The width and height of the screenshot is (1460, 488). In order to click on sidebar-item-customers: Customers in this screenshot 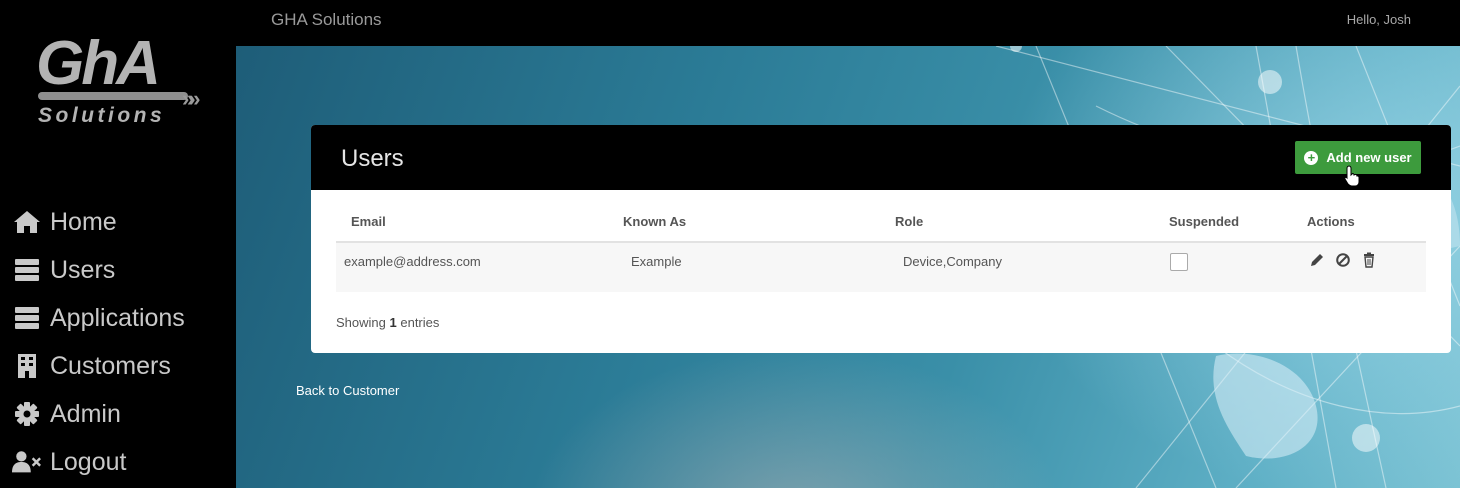, I will do `click(98, 366)`.